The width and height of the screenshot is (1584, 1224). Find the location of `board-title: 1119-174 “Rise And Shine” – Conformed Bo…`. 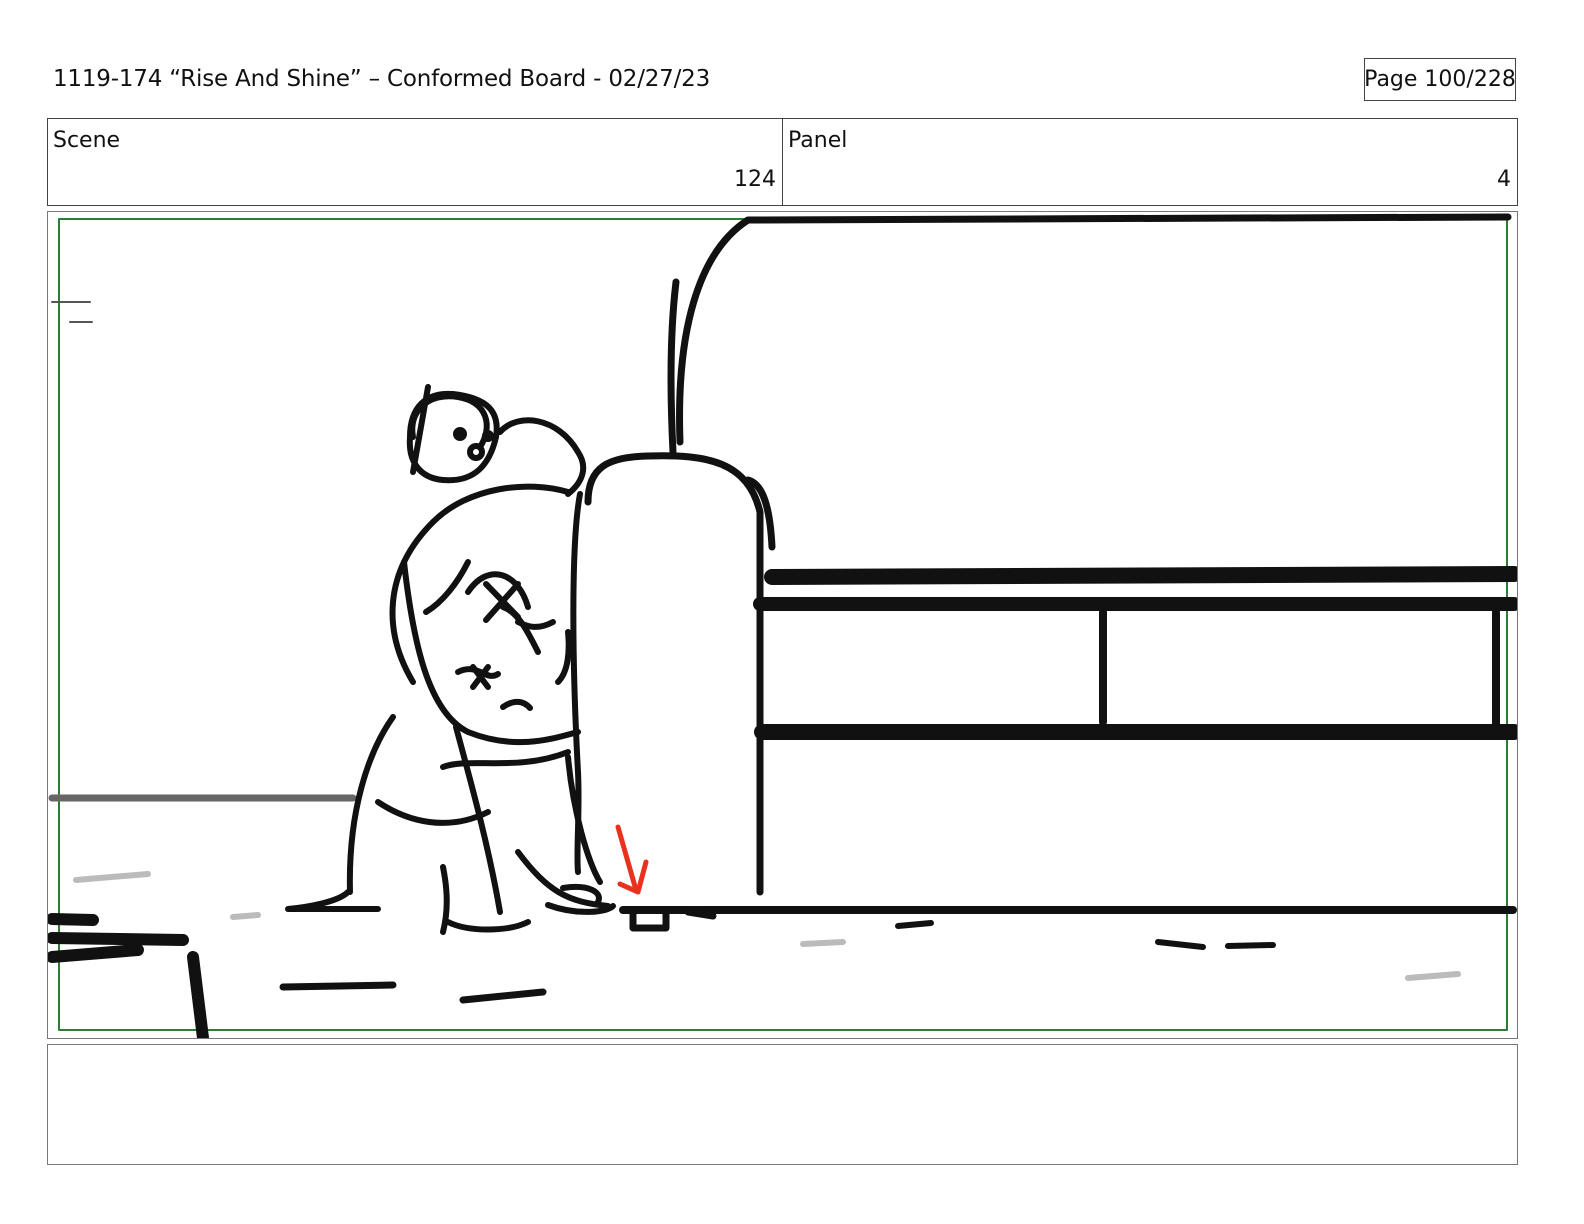

board-title: 1119-174 “Rise And Shine” – Conformed Bo… is located at coordinates (382, 79).